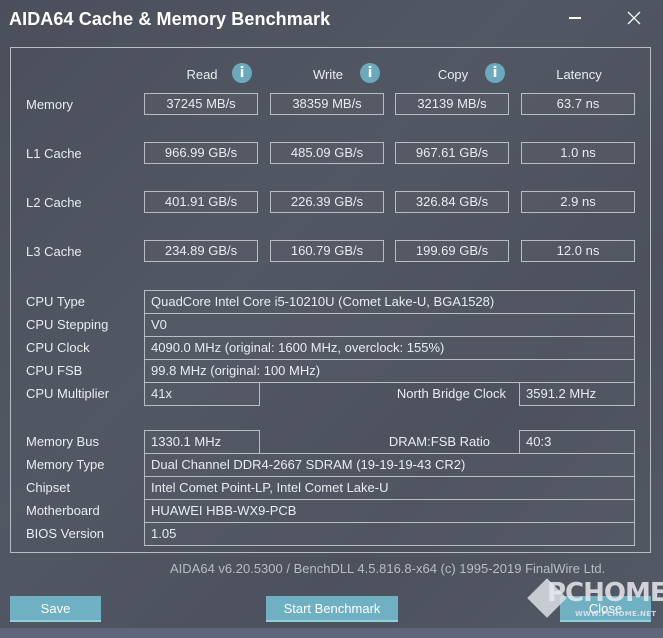 The width and height of the screenshot is (663, 638). Describe the element at coordinates (201, 251) in the screenshot. I see `l3-read-value: 234.89 GB/s` at that location.